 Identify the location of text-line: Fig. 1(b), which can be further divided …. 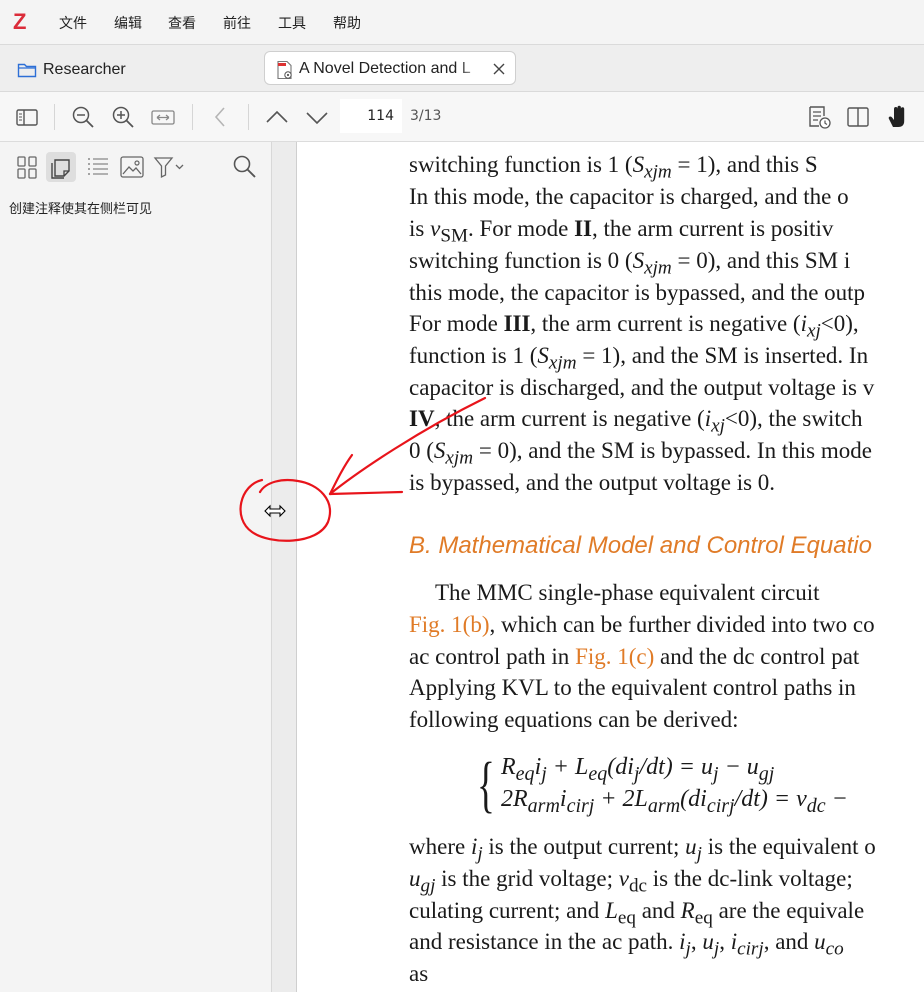
(642, 624).